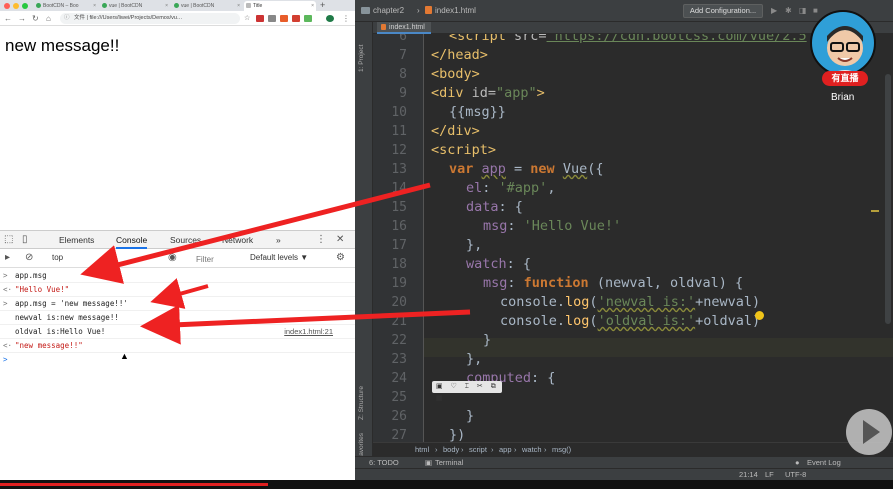 The image size is (893, 489). What do you see at coordinates (76, 240) in the screenshot?
I see `tab-elements: Elements` at bounding box center [76, 240].